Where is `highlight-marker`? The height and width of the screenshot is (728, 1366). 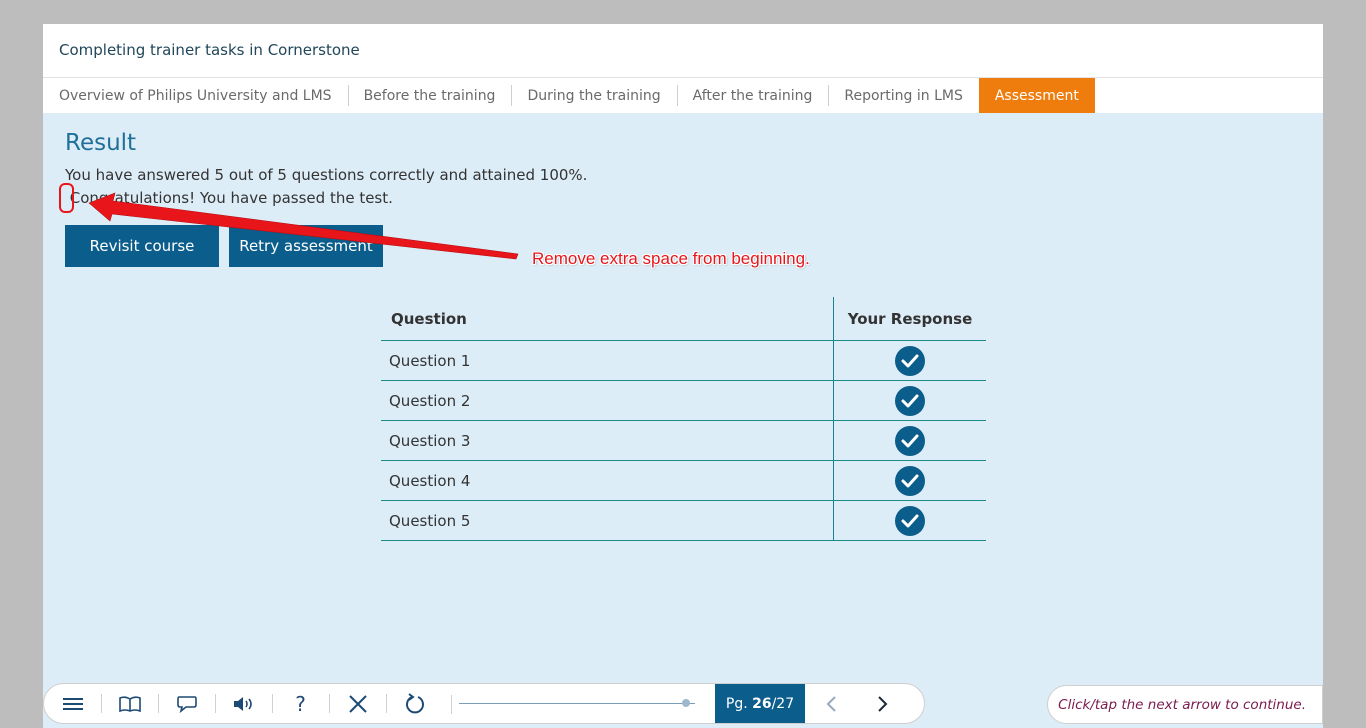 highlight-marker is located at coordinates (66, 198).